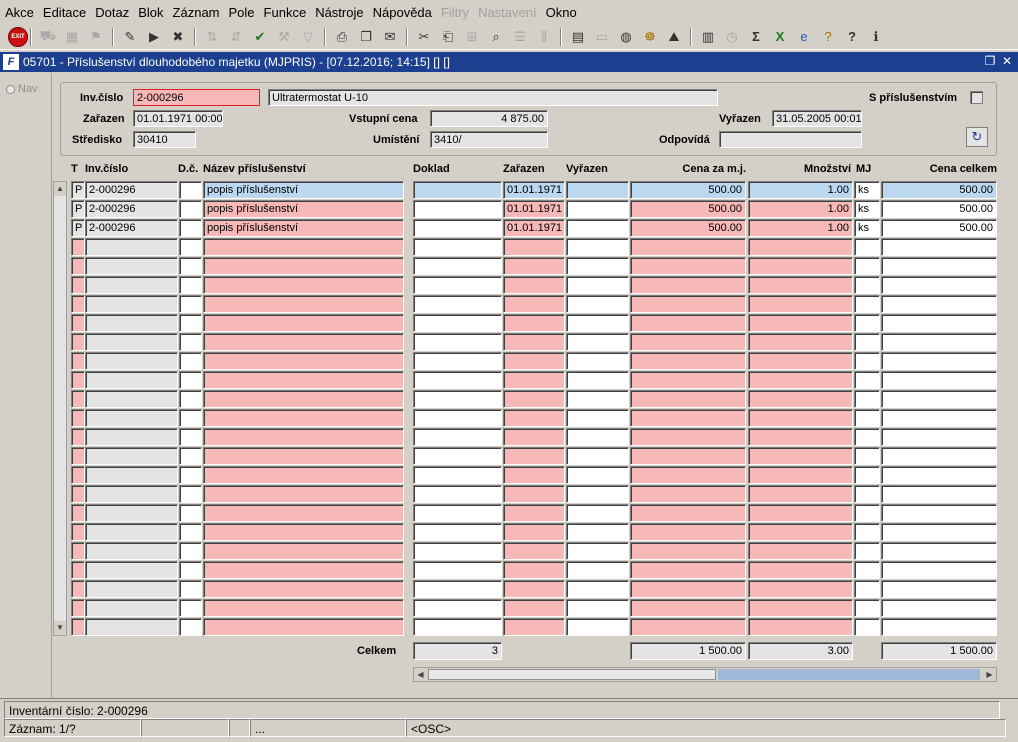 The width and height of the screenshot is (1018, 742). I want to click on truck-icon: ⛟, so click(48, 37).